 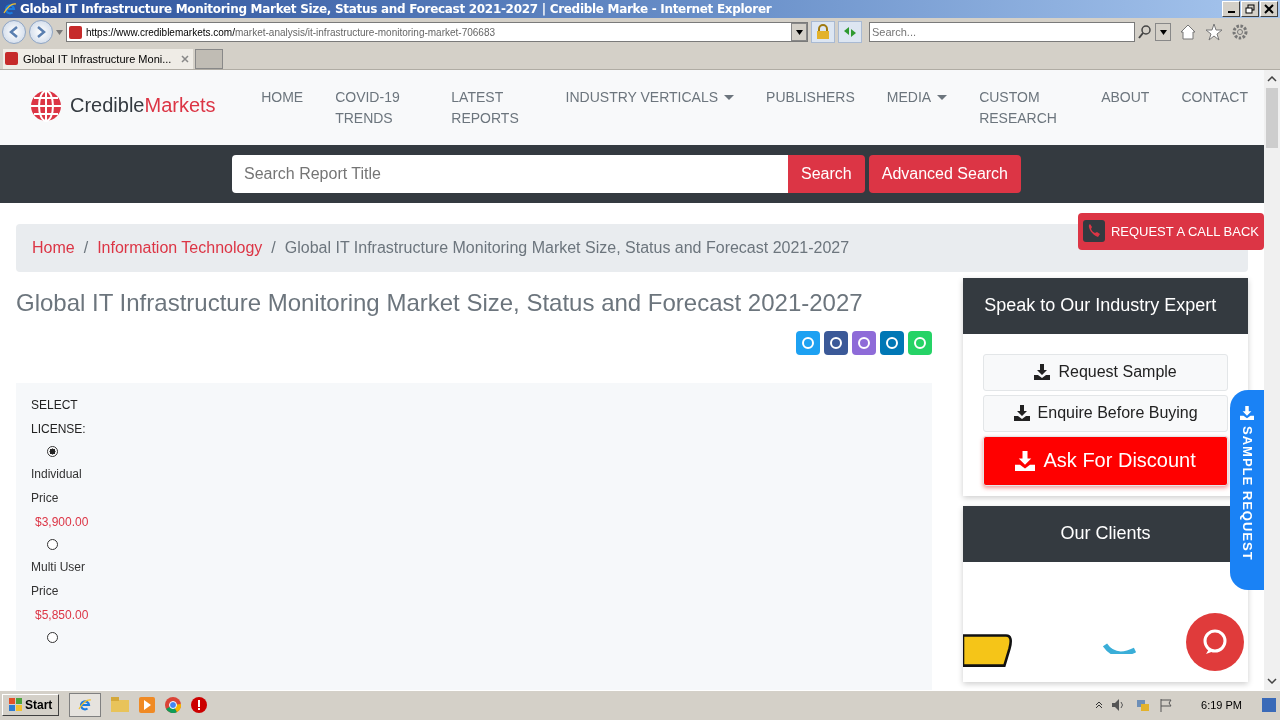 I want to click on clock: 6:19 PM, so click(x=1221, y=705).